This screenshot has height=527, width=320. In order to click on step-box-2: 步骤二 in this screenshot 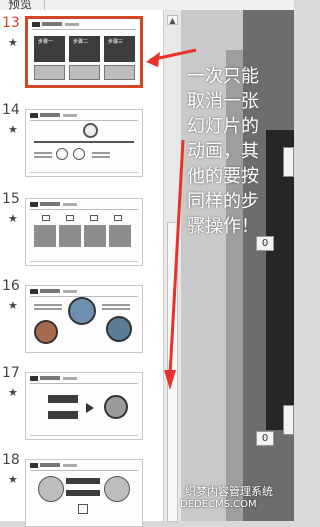, I will do `click(84, 49)`.